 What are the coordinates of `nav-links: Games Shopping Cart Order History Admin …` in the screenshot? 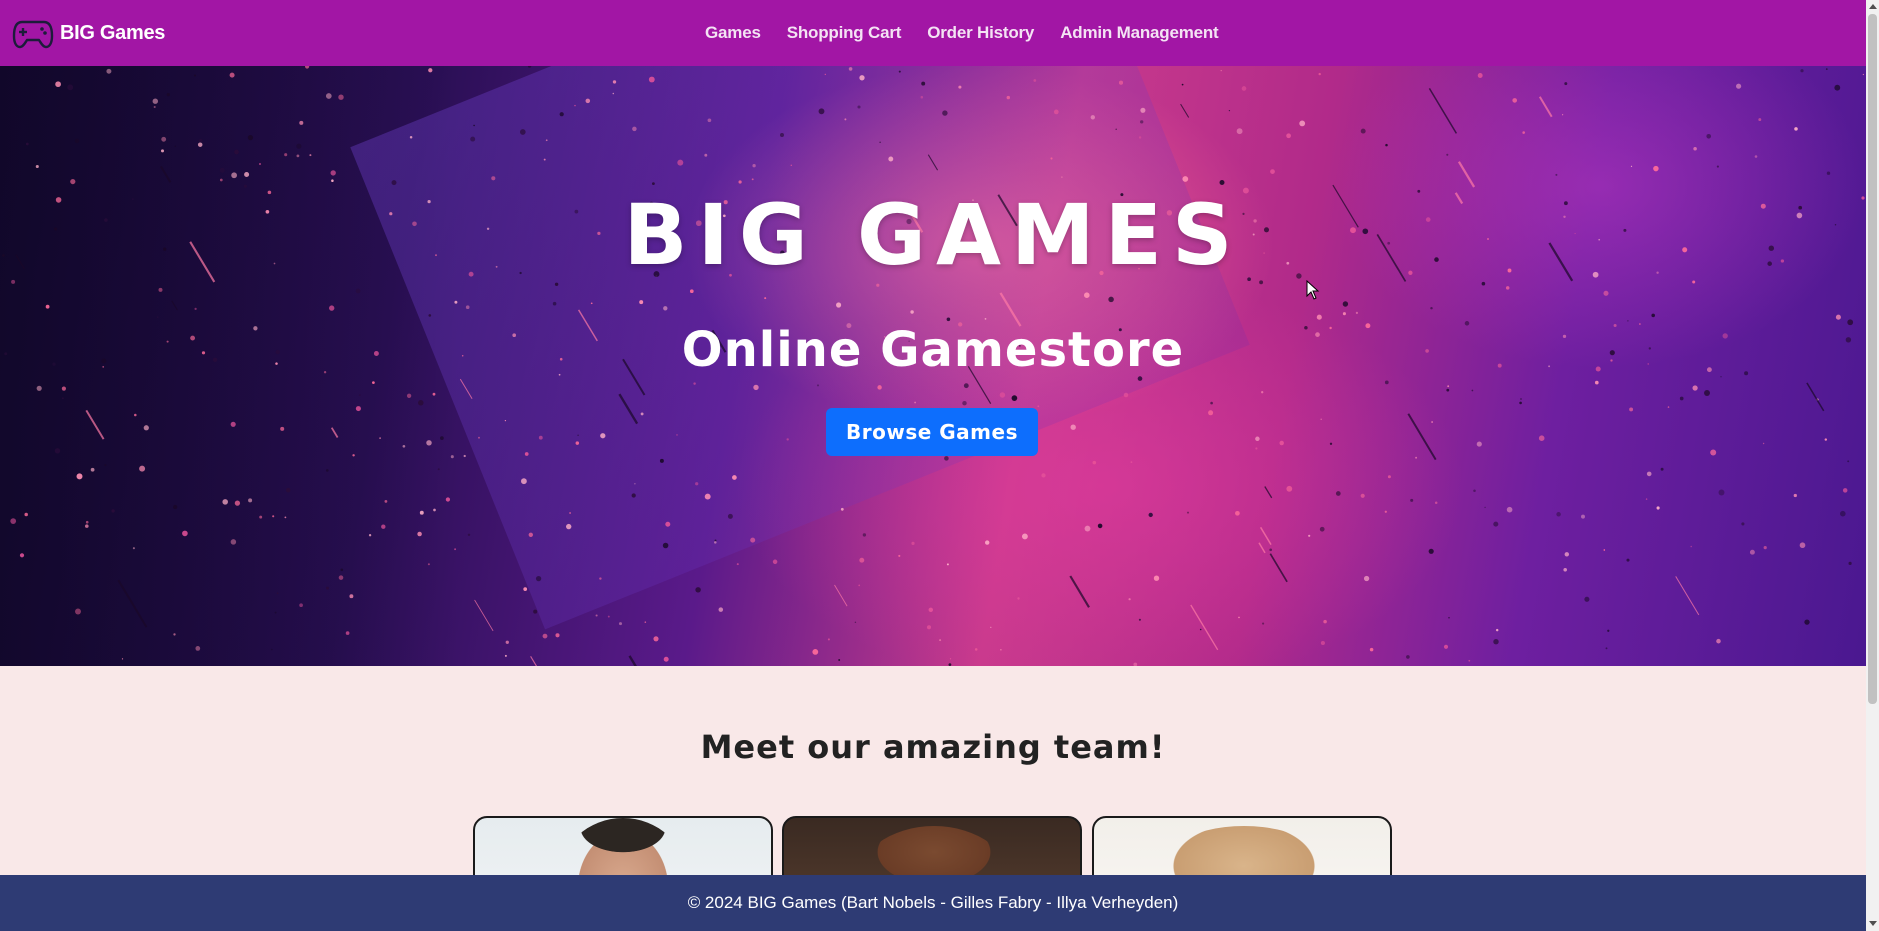 It's located at (962, 33).